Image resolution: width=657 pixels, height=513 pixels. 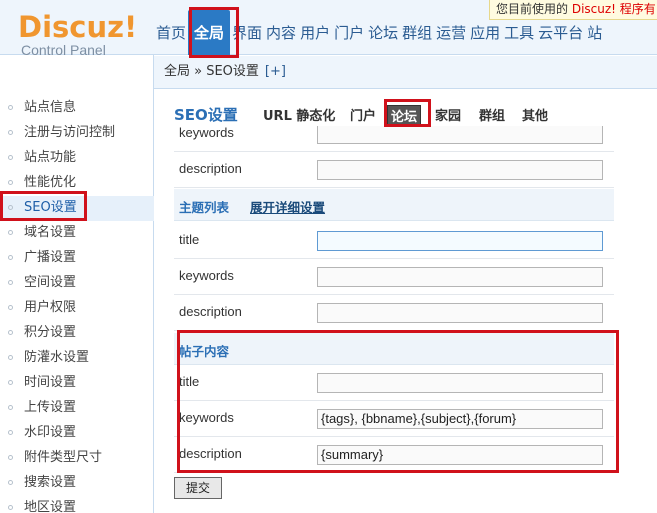 I want to click on threadlist-description-input, so click(x=460, y=313).